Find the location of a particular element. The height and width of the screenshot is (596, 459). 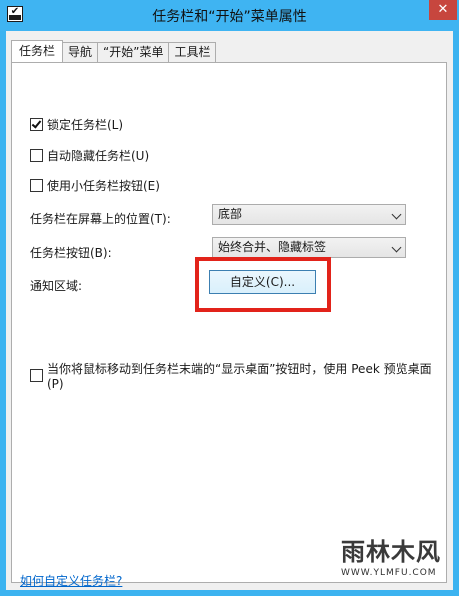

tab-navigation: 导航 is located at coordinates (80, 52).